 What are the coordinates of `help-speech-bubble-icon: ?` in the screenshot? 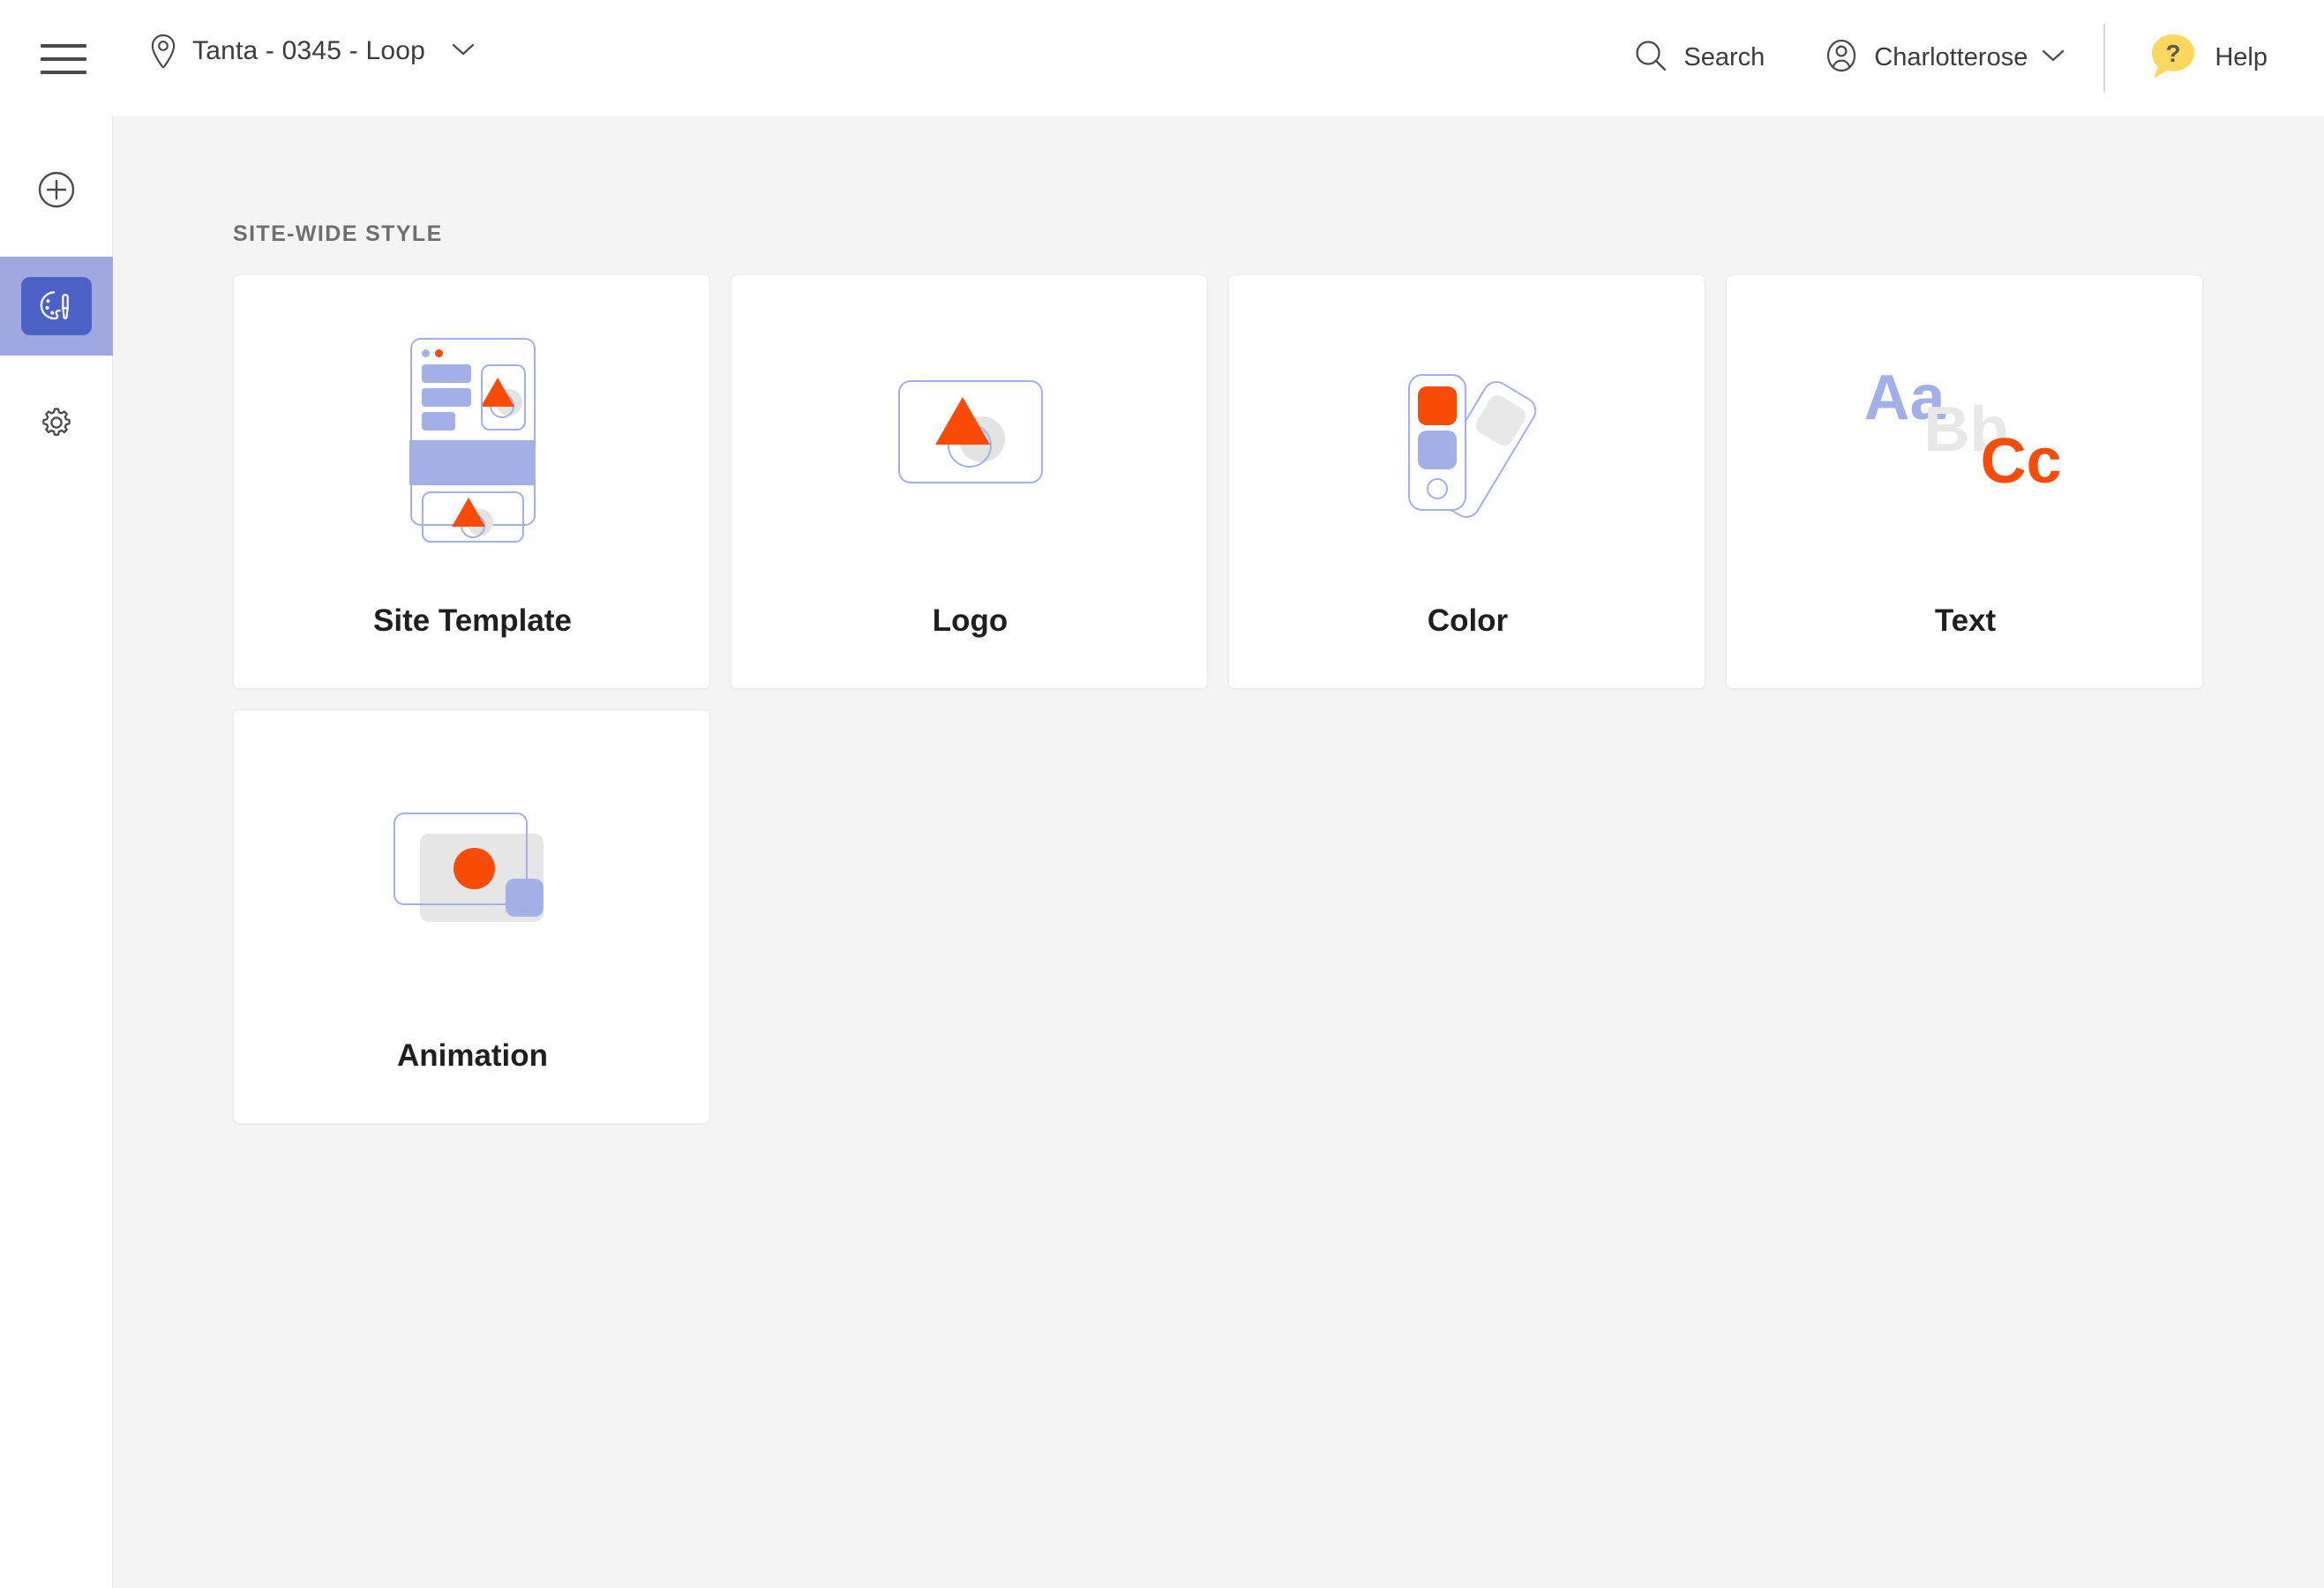 It's located at (2173, 58).